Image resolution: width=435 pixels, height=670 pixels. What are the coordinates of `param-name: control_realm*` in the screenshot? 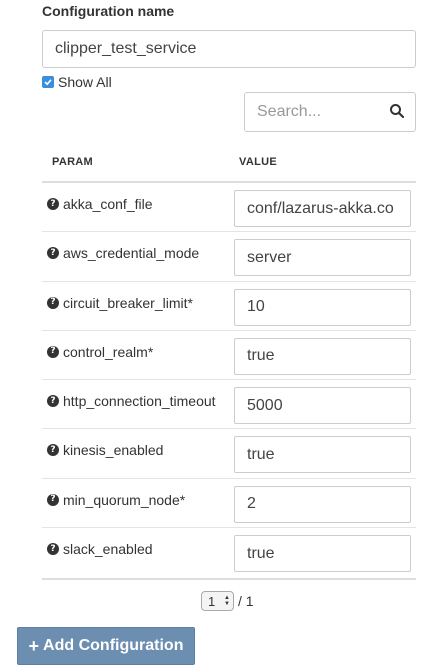 It's located at (108, 351).